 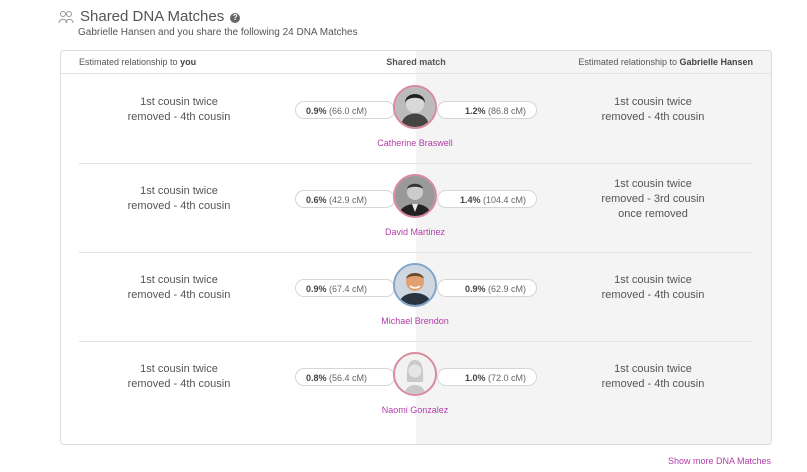 I want to click on match-name-link: Naomi Gonzalez, so click(x=415, y=410).